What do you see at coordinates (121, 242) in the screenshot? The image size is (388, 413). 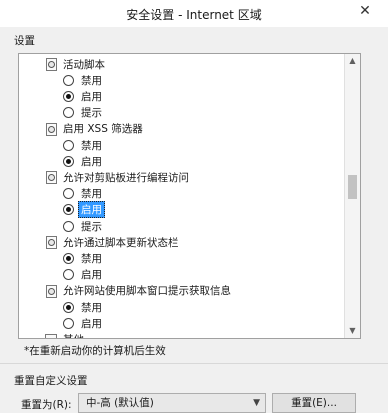 I see `category-label: 允许通过脚本更新状态栏` at bounding box center [121, 242].